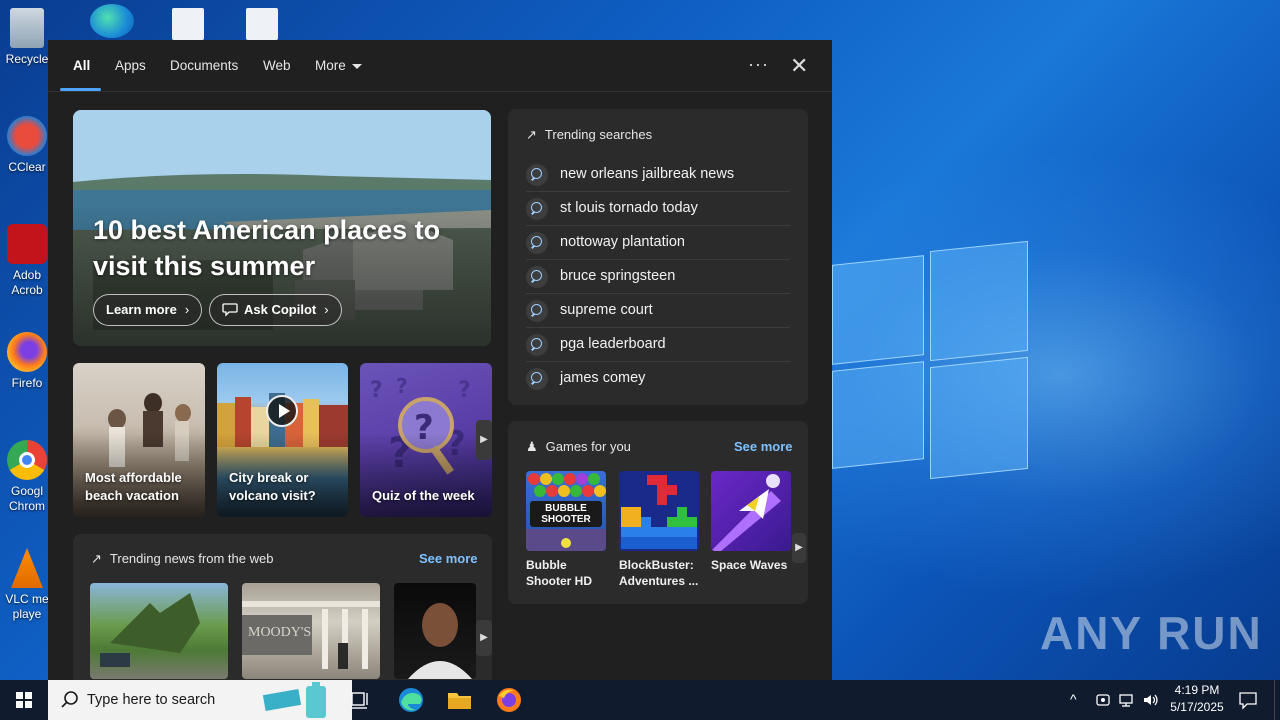 This screenshot has height=720, width=1280. What do you see at coordinates (618, 276) in the screenshot?
I see `trending-search-text: bruce springsteen` at bounding box center [618, 276].